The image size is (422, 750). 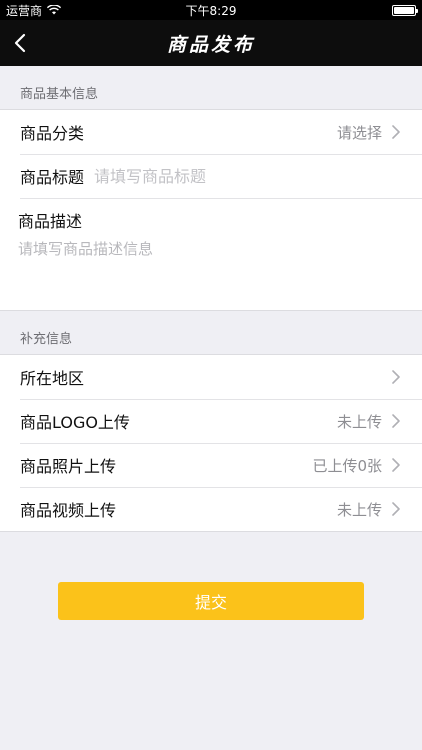 What do you see at coordinates (54, 10) in the screenshot?
I see `wifi-icon` at bounding box center [54, 10].